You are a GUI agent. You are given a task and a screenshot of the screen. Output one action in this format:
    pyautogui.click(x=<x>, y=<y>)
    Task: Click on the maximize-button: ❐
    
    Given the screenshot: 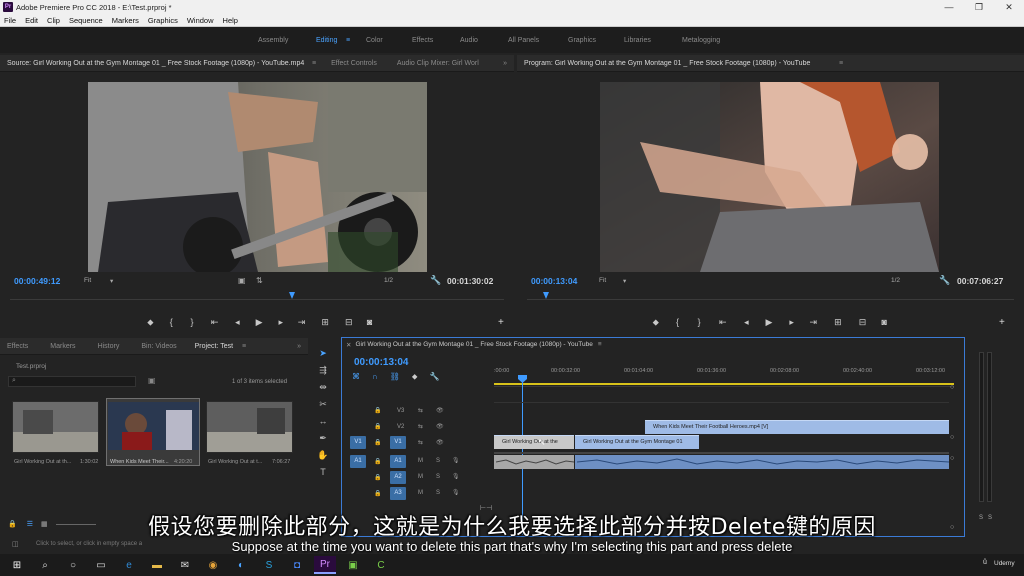 What is the action you would take?
    pyautogui.click(x=979, y=7)
    